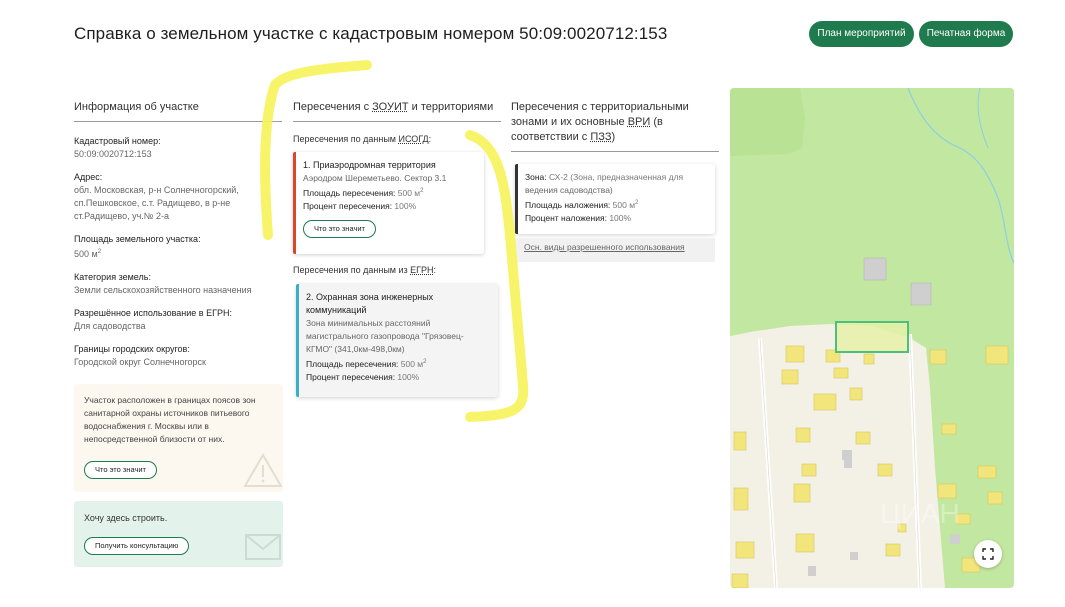 This screenshot has height=607, width=1065. Describe the element at coordinates (117, 141) in the screenshot. I see `cadastral-label: Кадастровый номер:` at that location.